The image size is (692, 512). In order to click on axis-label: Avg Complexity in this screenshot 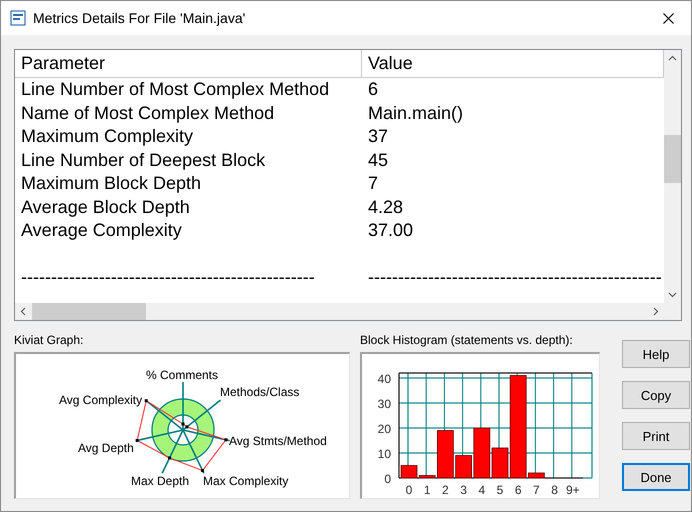, I will do `click(100, 400)`.